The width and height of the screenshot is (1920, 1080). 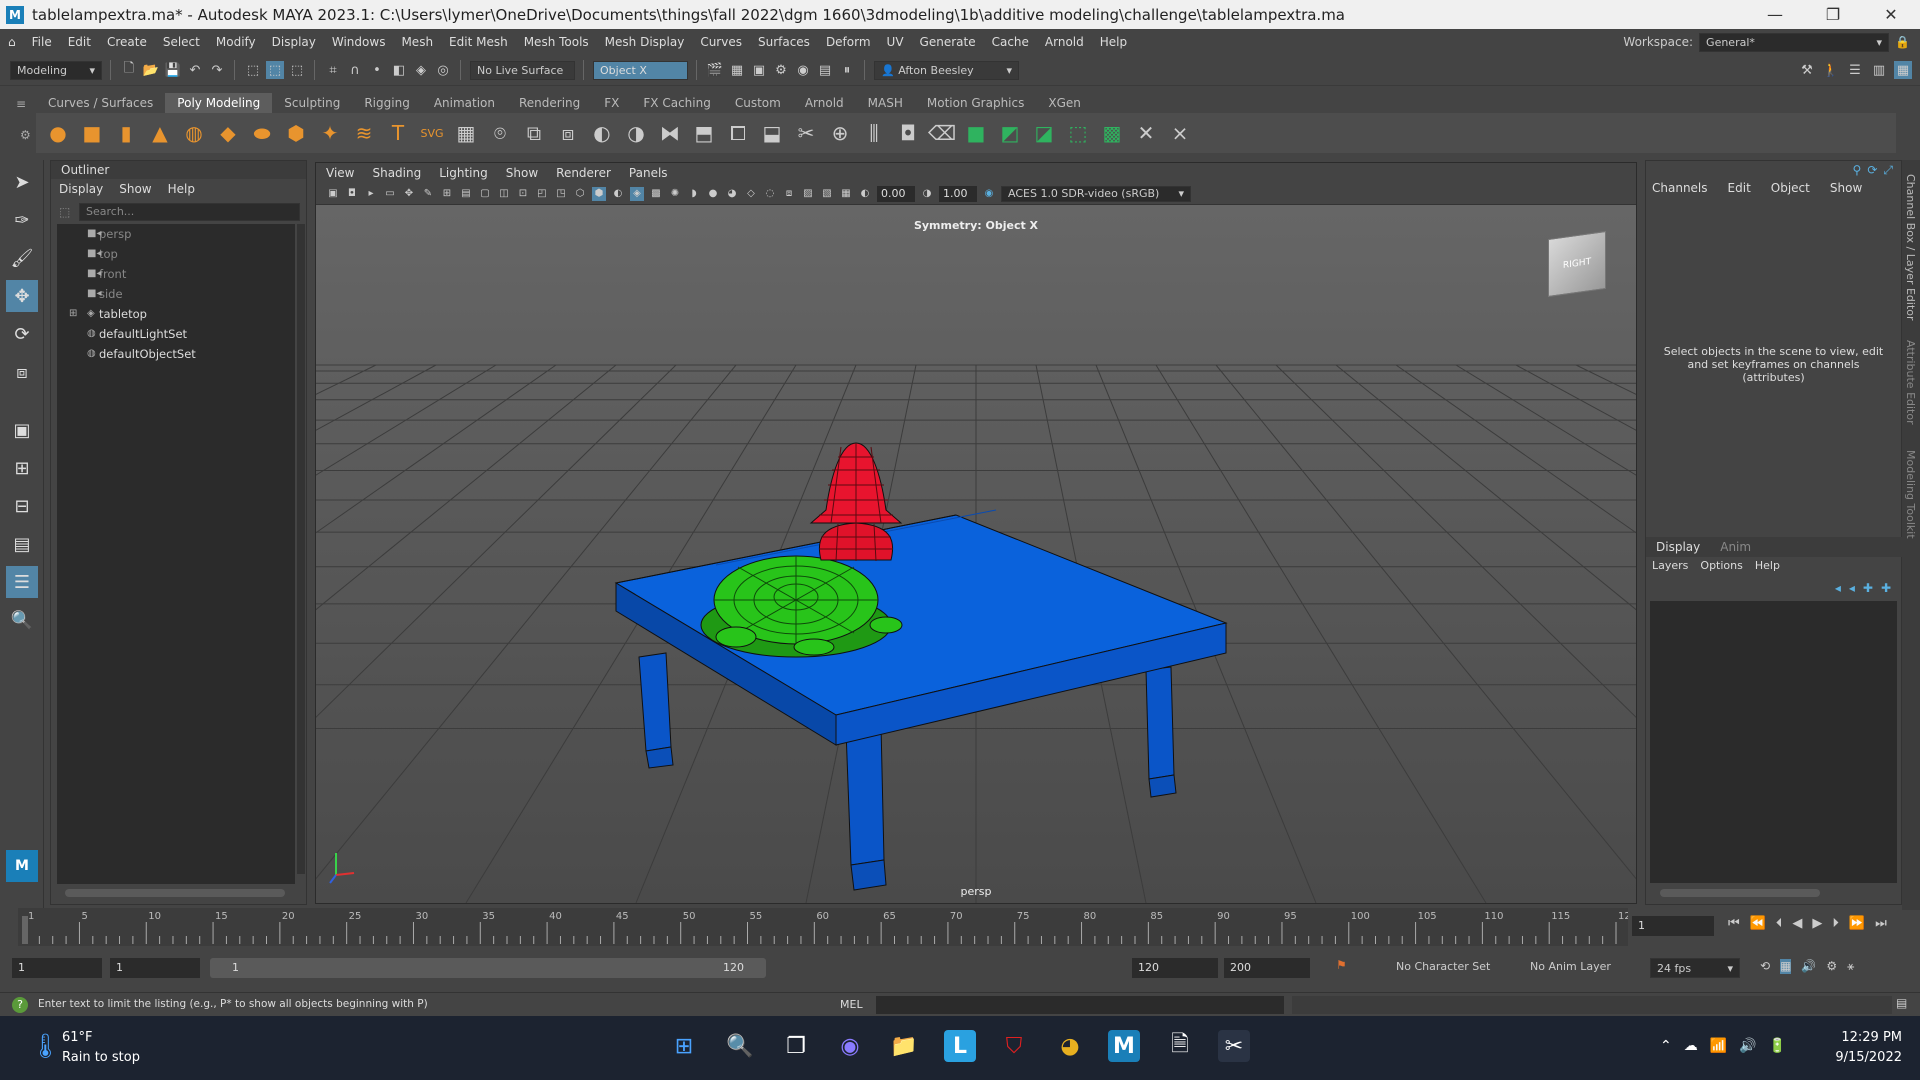 What do you see at coordinates (396, 173) in the screenshot?
I see `vp-menu-shading: Shading` at bounding box center [396, 173].